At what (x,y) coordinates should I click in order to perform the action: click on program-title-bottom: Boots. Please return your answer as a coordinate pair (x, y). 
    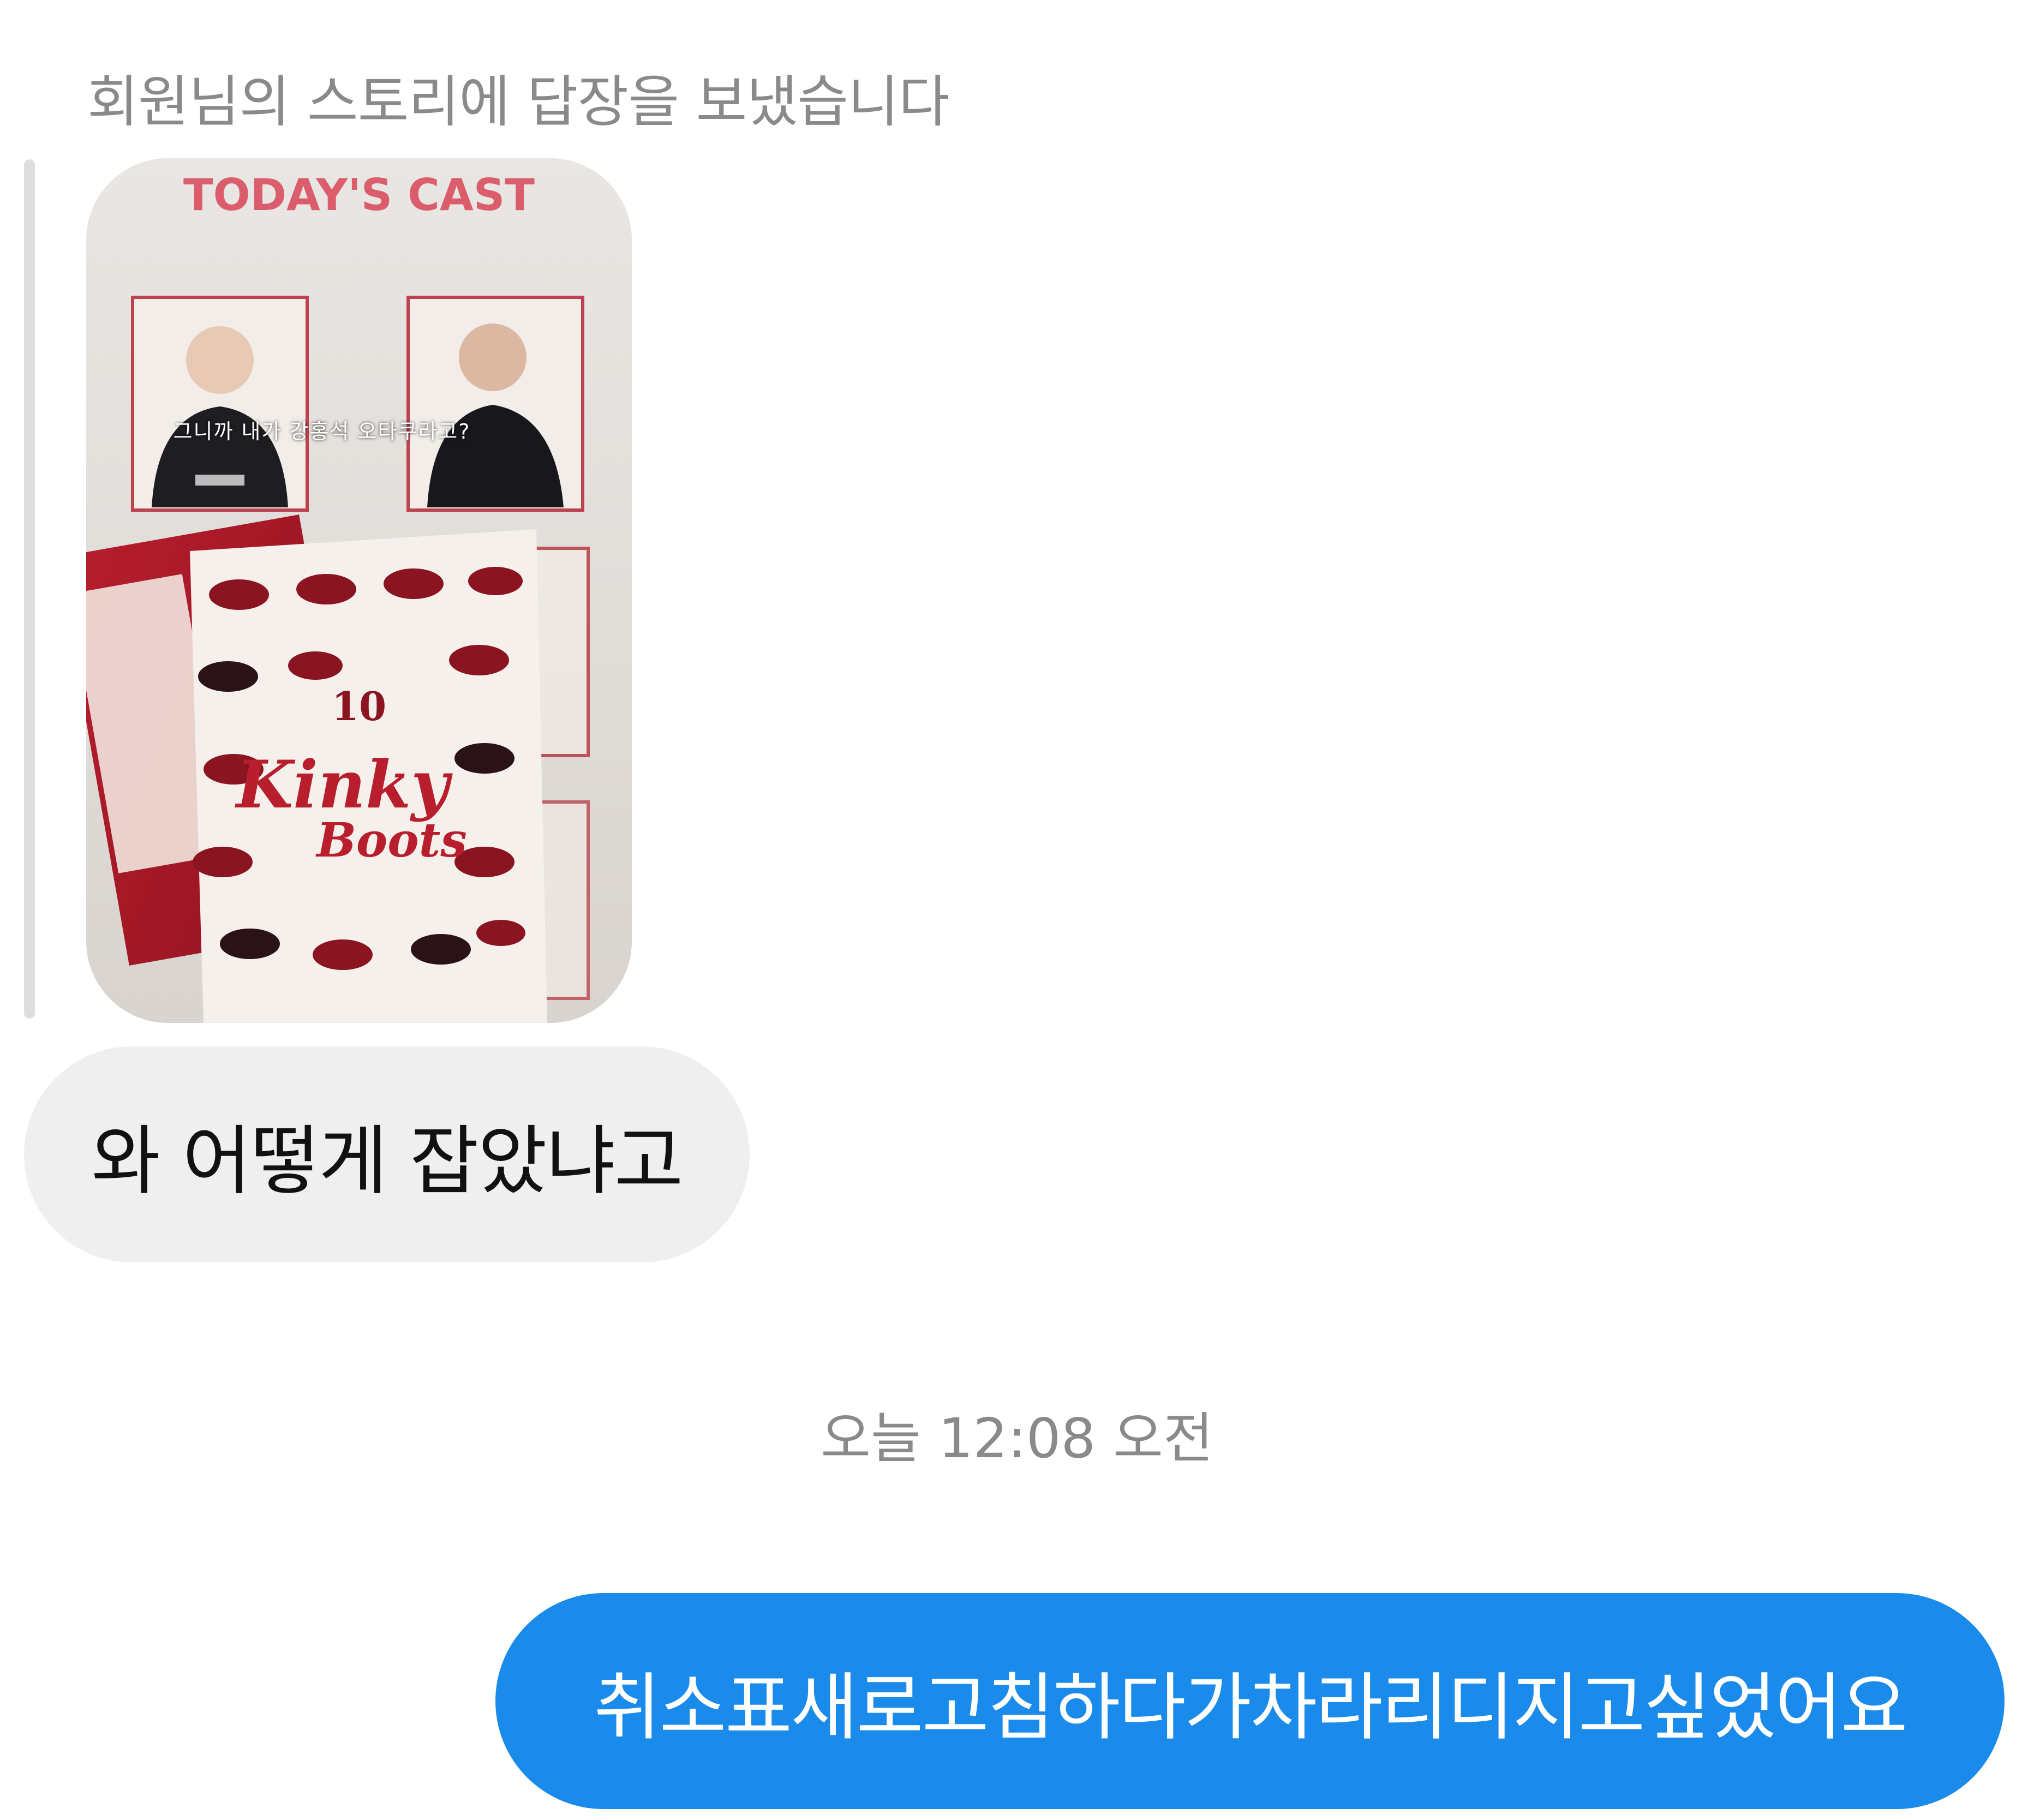
    Looking at the image, I should click on (391, 841).